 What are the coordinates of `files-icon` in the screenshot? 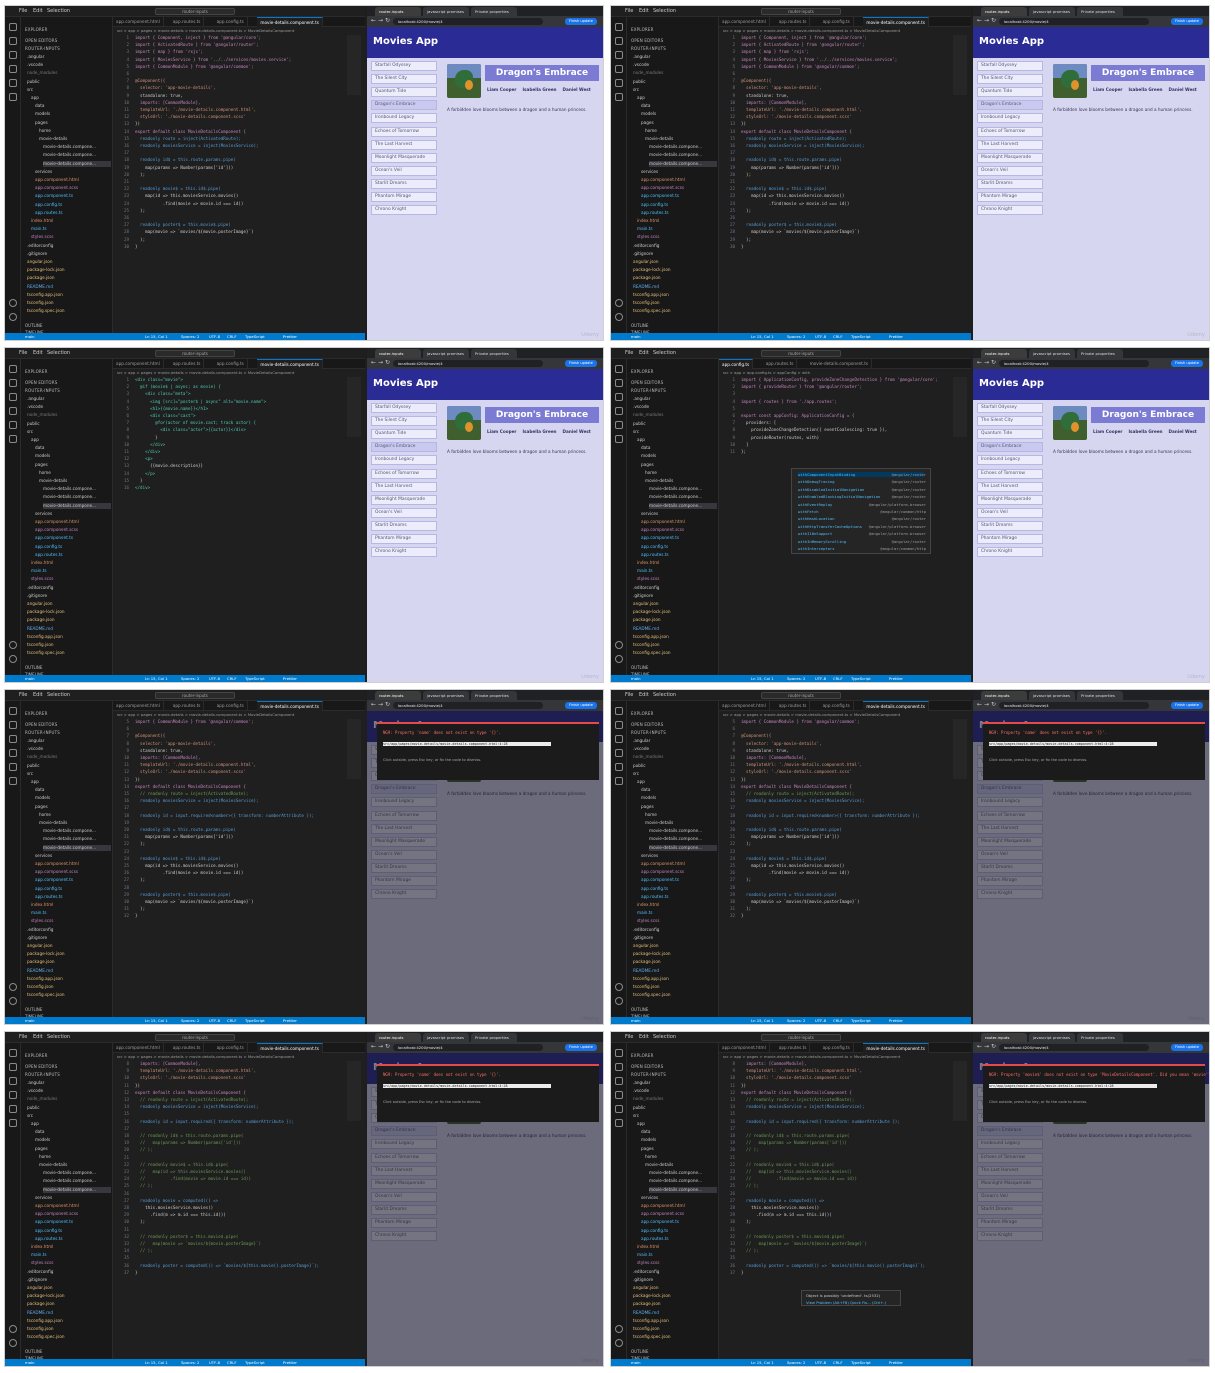 It's located at (13, 369).